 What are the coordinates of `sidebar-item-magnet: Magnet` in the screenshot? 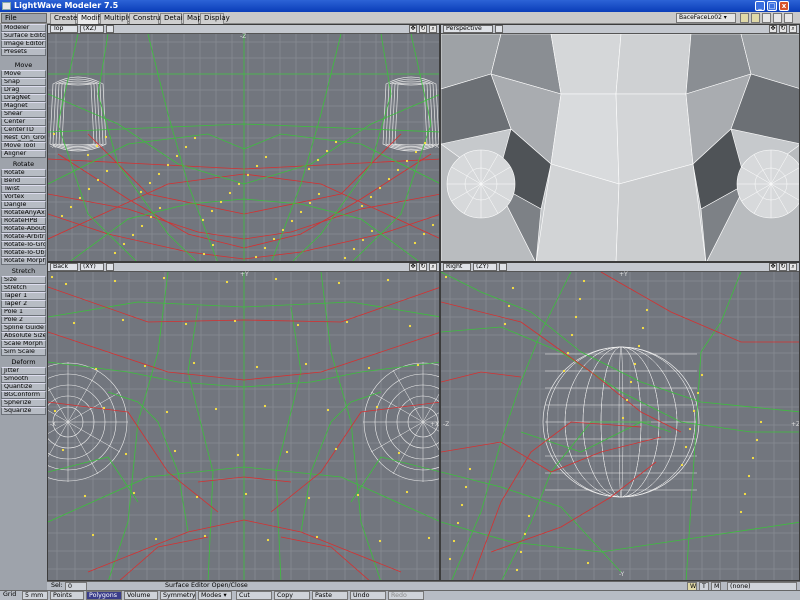 It's located at (23, 106).